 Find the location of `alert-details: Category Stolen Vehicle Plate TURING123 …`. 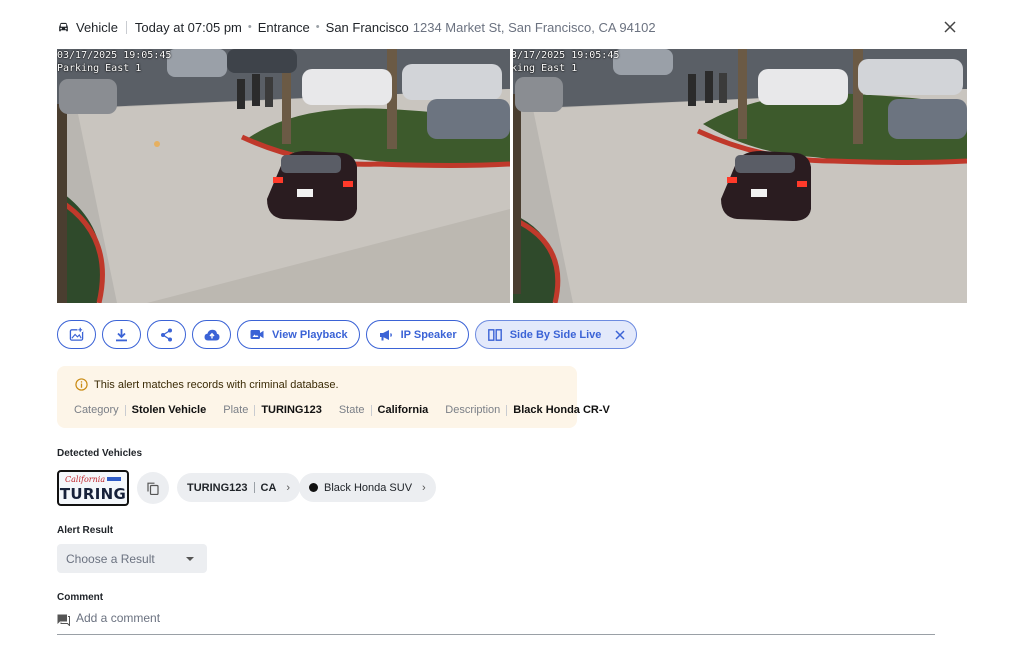

alert-details: Category Stolen Vehicle Plate TURING123 … is located at coordinates (342, 410).